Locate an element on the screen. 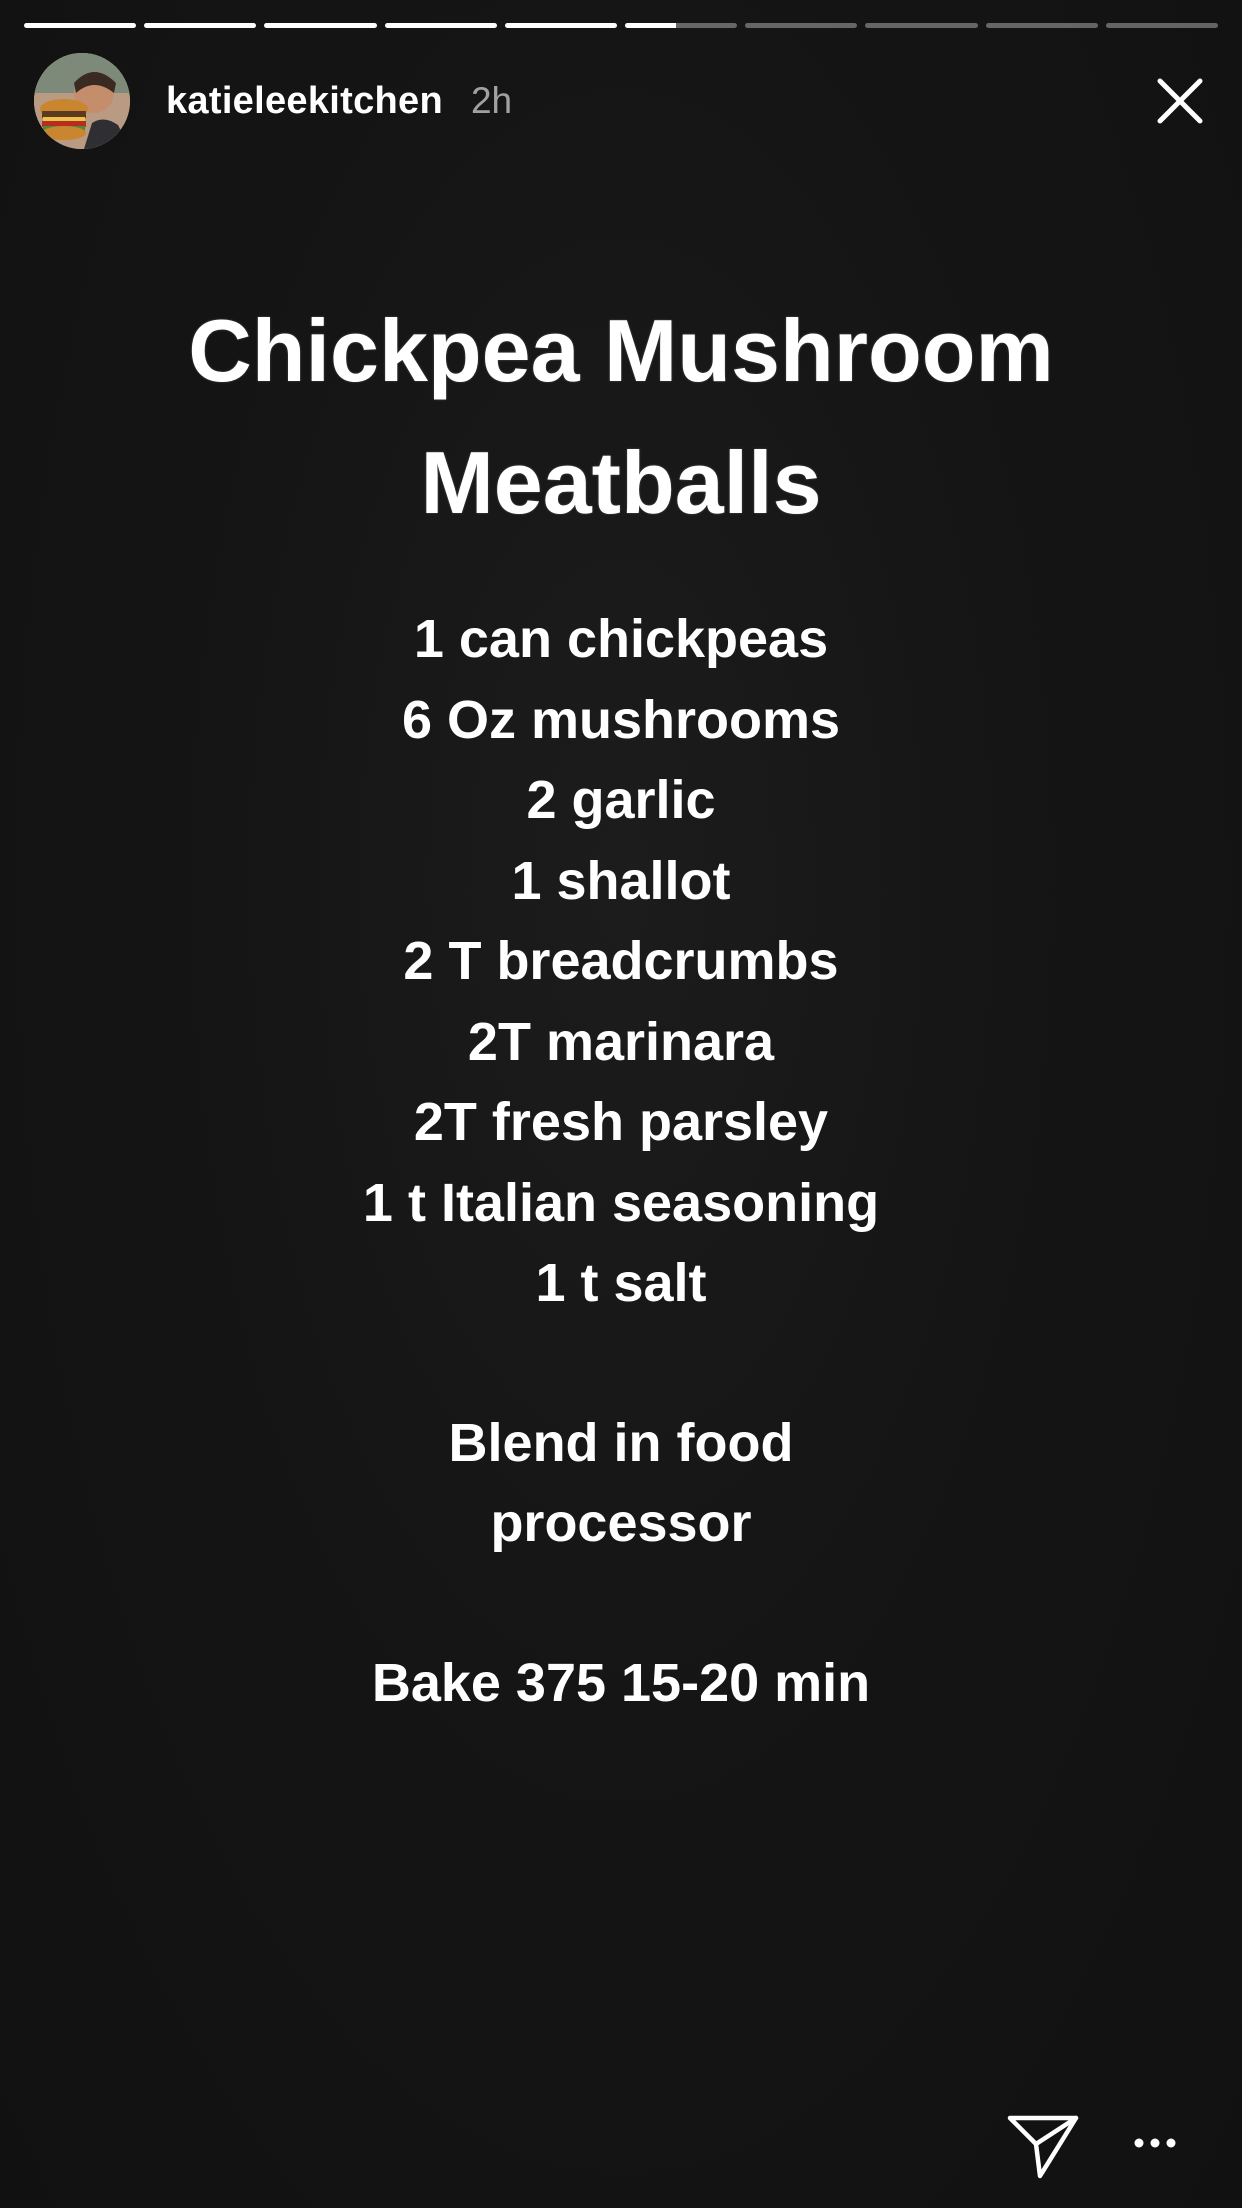 The image size is (1242, 2208). recipe-title: Chickpea Mushroom Meatballs is located at coordinates (621, 417).